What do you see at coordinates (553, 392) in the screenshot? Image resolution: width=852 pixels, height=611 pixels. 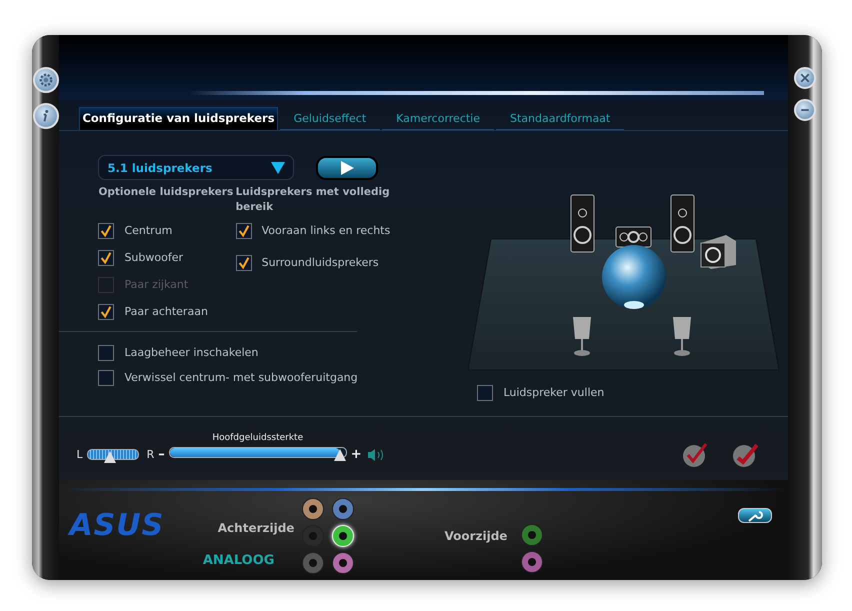 I see `checkbox-label: Luidspreker vullen` at bounding box center [553, 392].